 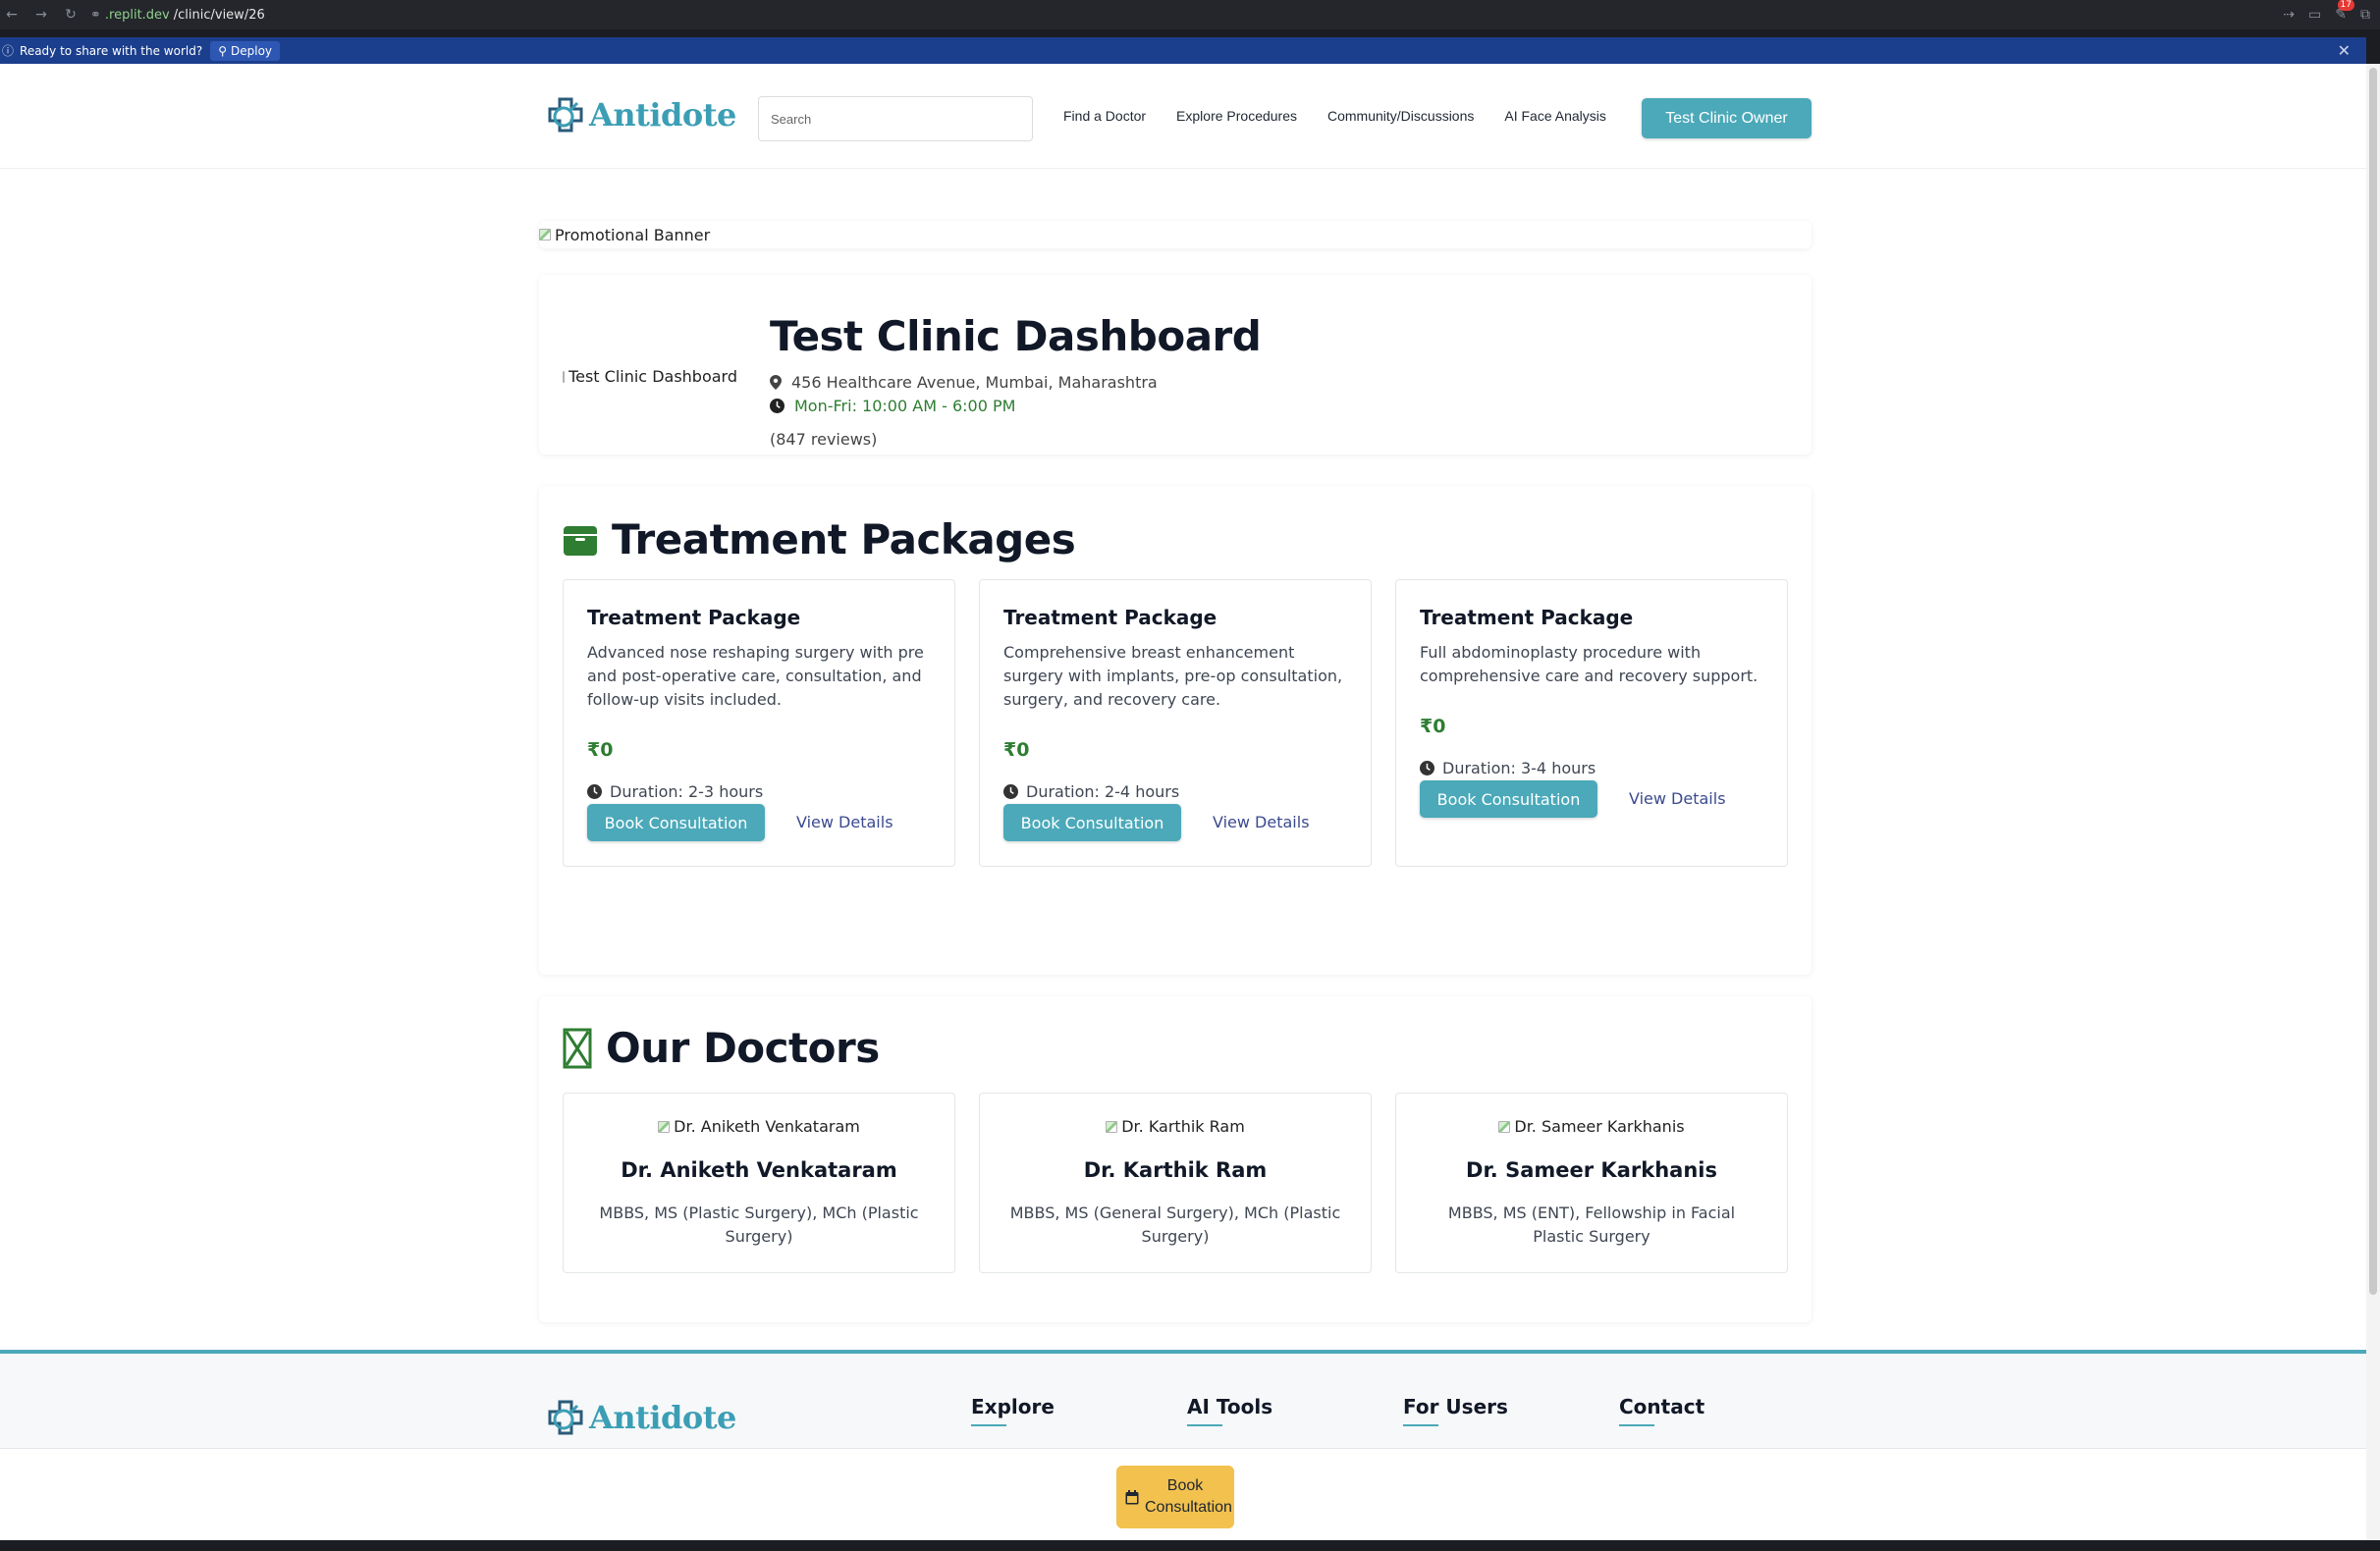 I want to click on page-scrollbar, so click(x=2373, y=802).